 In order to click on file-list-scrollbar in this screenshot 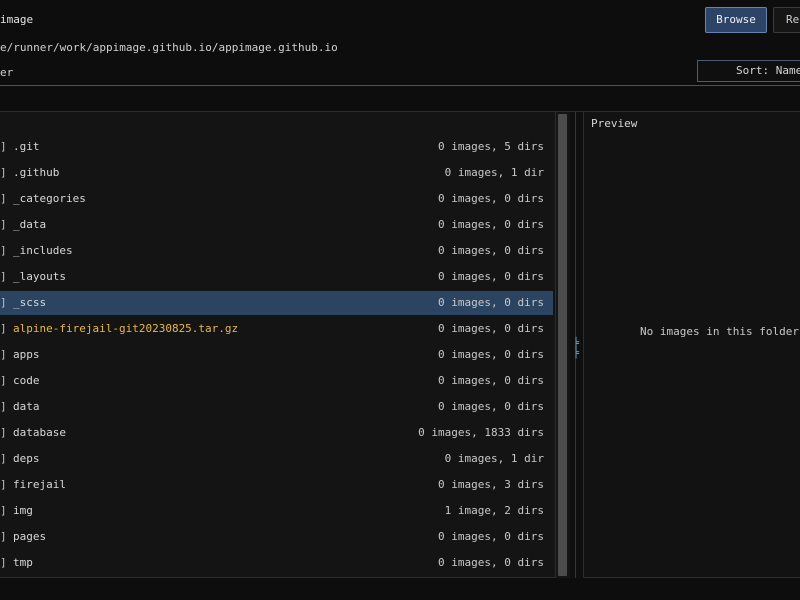, I will do `click(563, 345)`.